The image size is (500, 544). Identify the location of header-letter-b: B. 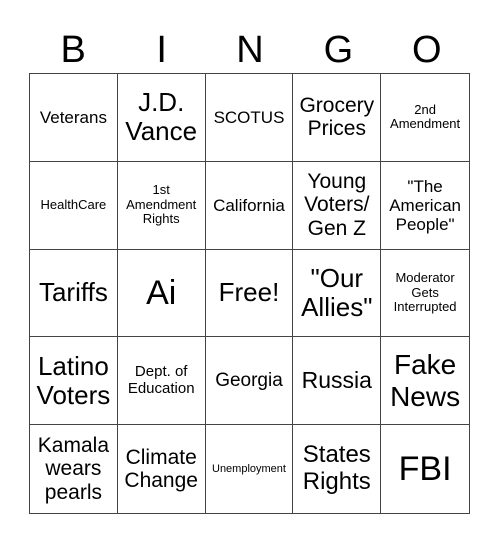
(73, 50).